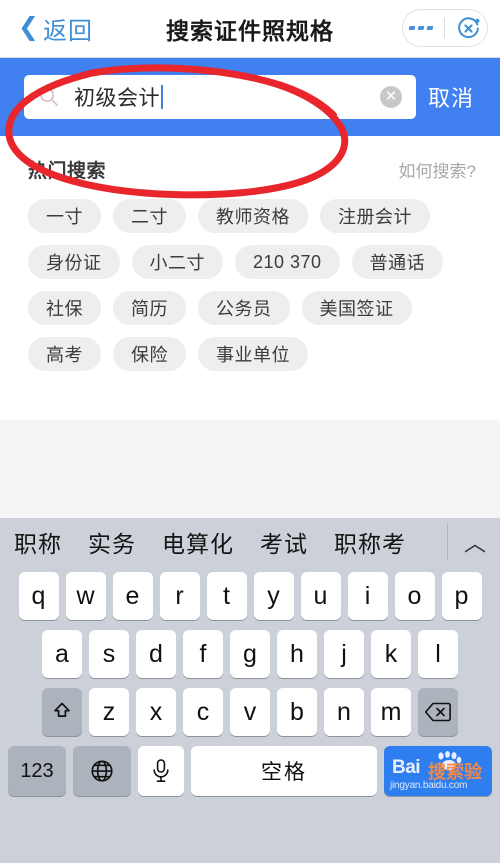 The height and width of the screenshot is (863, 500). I want to click on hot-tag: 身份证, so click(74, 262).